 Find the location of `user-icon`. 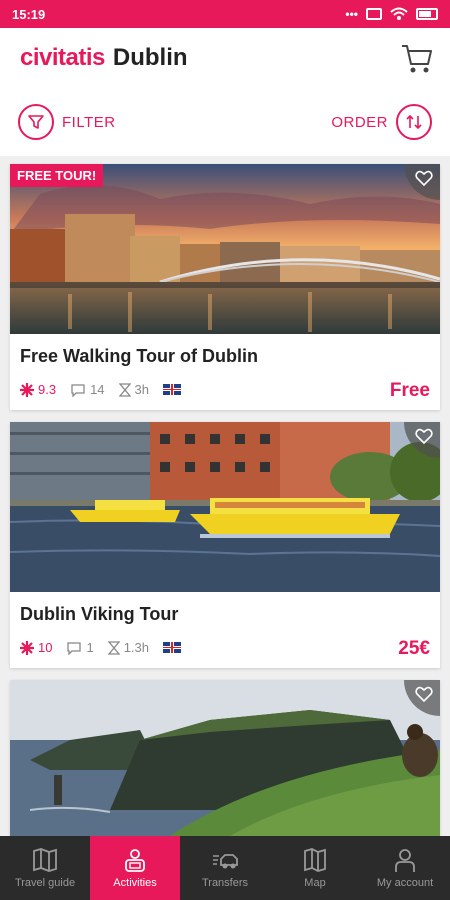

user-icon is located at coordinates (405, 860).